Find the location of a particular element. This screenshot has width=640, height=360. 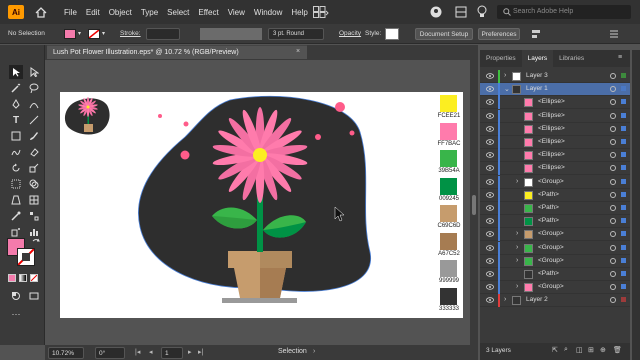

free-transform-tool-icon is located at coordinates (16, 184).